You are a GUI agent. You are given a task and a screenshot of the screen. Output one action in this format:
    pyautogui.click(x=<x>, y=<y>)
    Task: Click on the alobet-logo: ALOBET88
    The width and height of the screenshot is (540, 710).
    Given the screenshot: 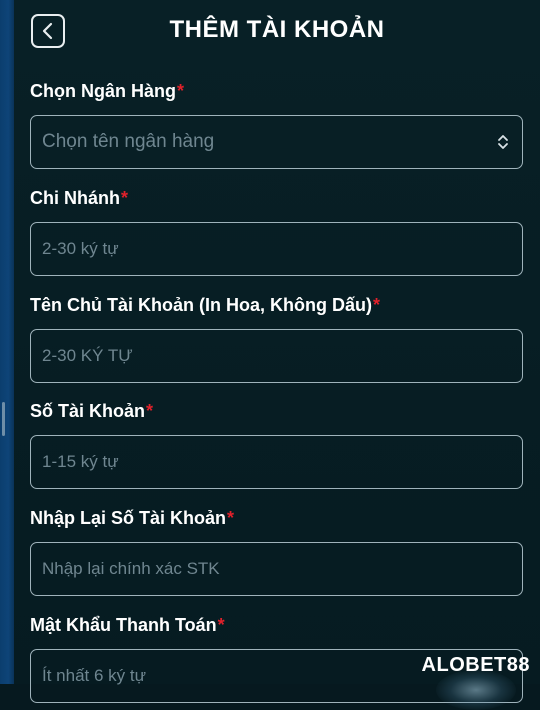 What is the action you would take?
    pyautogui.click(x=476, y=665)
    